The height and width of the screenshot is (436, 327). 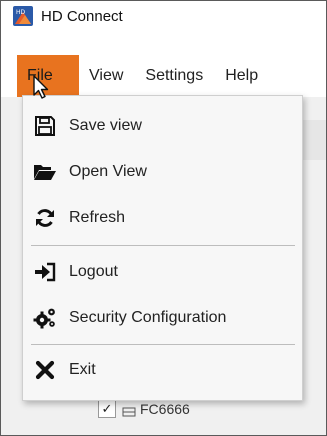 What do you see at coordinates (21, 12) in the screenshot?
I see `svg-text: HD` at bounding box center [21, 12].